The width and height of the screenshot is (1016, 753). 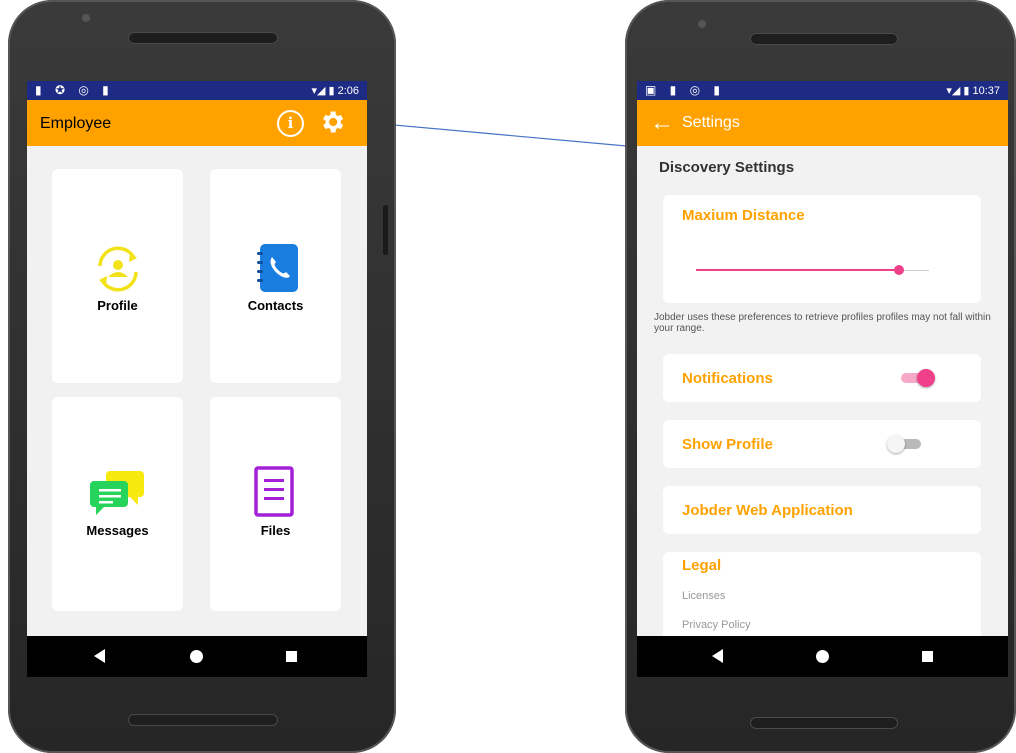 I want to click on status-bar: ▮ ✪ ◎ ▮ ▾◢ ▮ 2:06, so click(x=197, y=90).